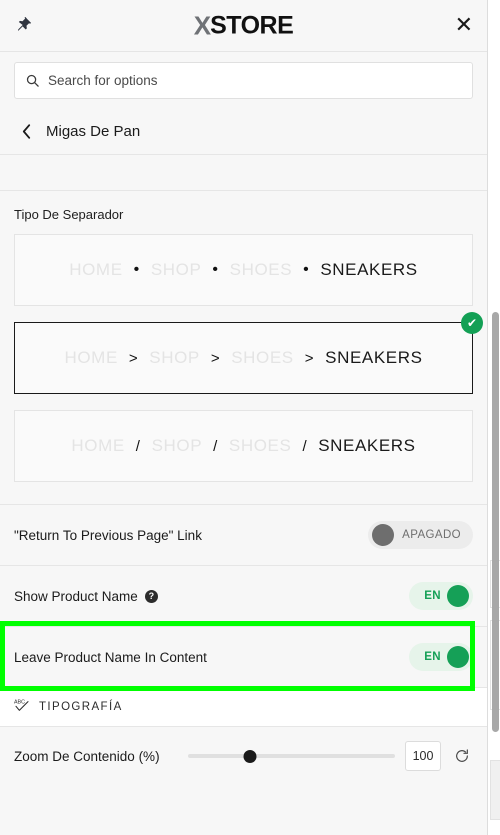  Describe the element at coordinates (495, 522) in the screenshot. I see `vertical-scrollbar` at that location.